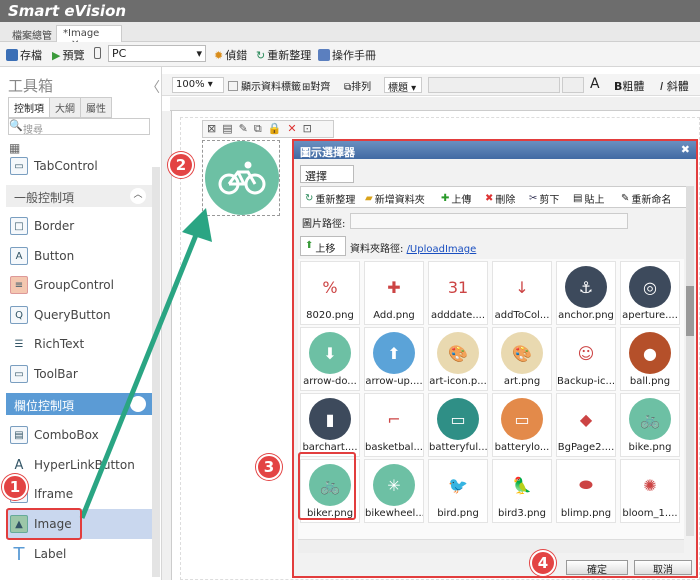 This screenshot has width=700, height=580. I want to click on font-select, so click(494, 85).